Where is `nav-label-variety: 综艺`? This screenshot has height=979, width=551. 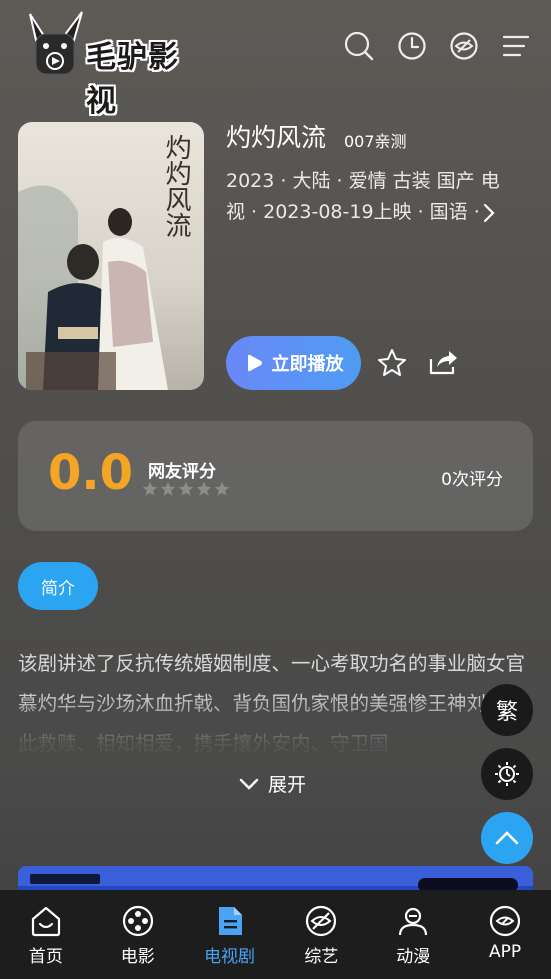 nav-label-variety: 综艺 is located at coordinates (321, 957).